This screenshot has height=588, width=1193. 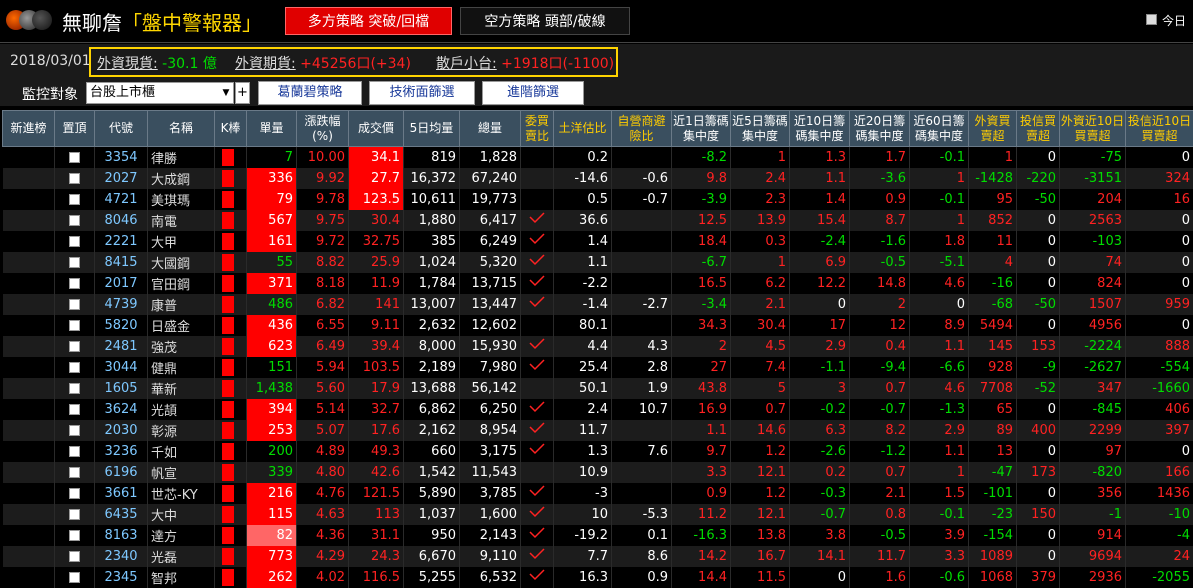 What do you see at coordinates (993, 129) in the screenshot?
I see `column-header: 外資買賣超` at bounding box center [993, 129].